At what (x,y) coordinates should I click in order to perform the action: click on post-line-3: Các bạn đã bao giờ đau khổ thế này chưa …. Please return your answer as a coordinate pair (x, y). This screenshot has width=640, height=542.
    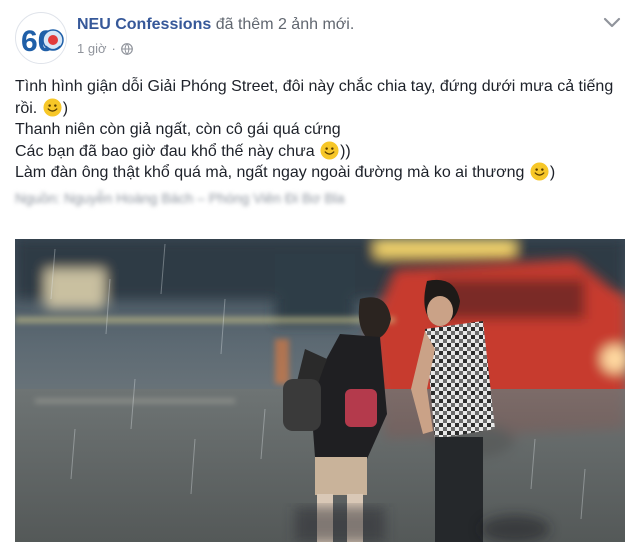
    Looking at the image, I should click on (320, 151).